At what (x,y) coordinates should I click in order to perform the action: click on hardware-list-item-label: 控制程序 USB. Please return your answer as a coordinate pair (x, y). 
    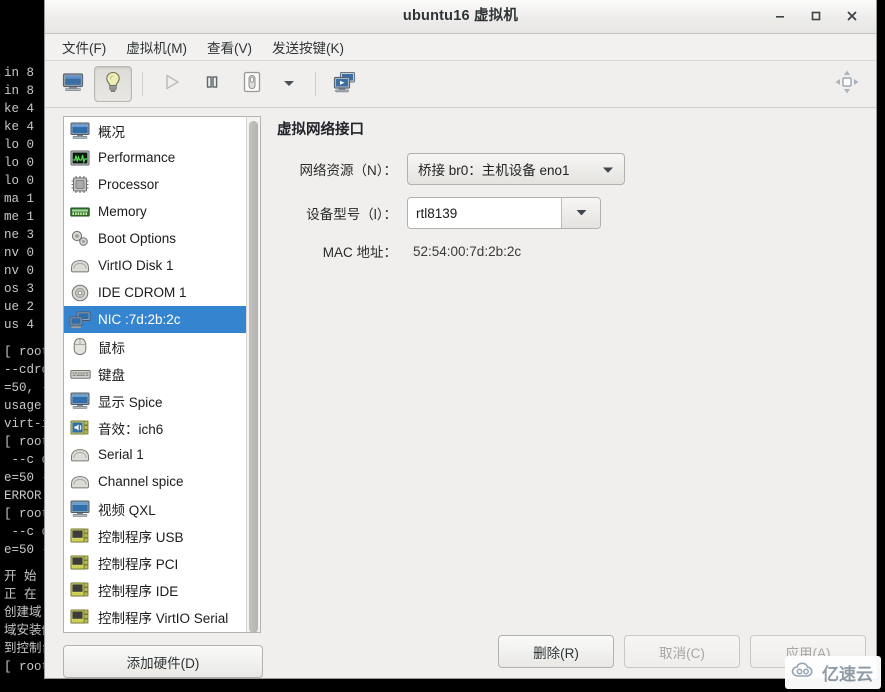
    Looking at the image, I should click on (141, 537).